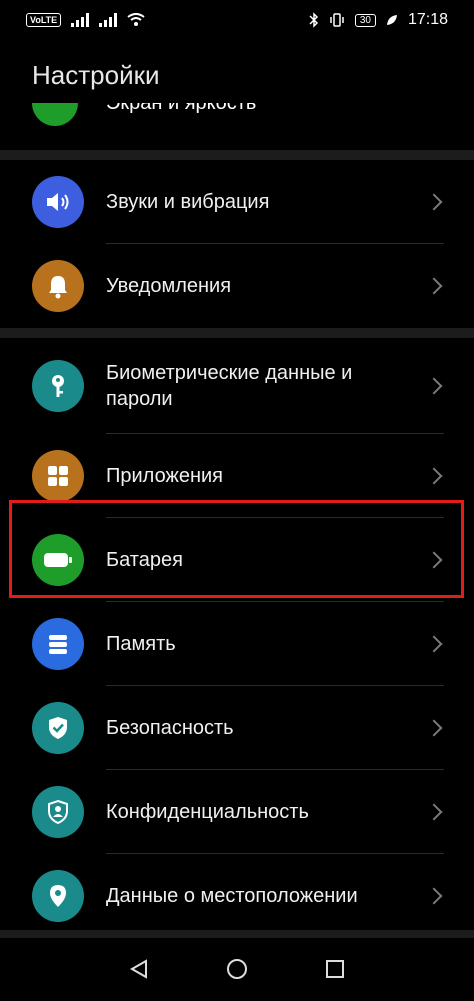  Describe the element at coordinates (237, 728) in the screenshot. I see `settings-item-security: Безопасность` at that location.